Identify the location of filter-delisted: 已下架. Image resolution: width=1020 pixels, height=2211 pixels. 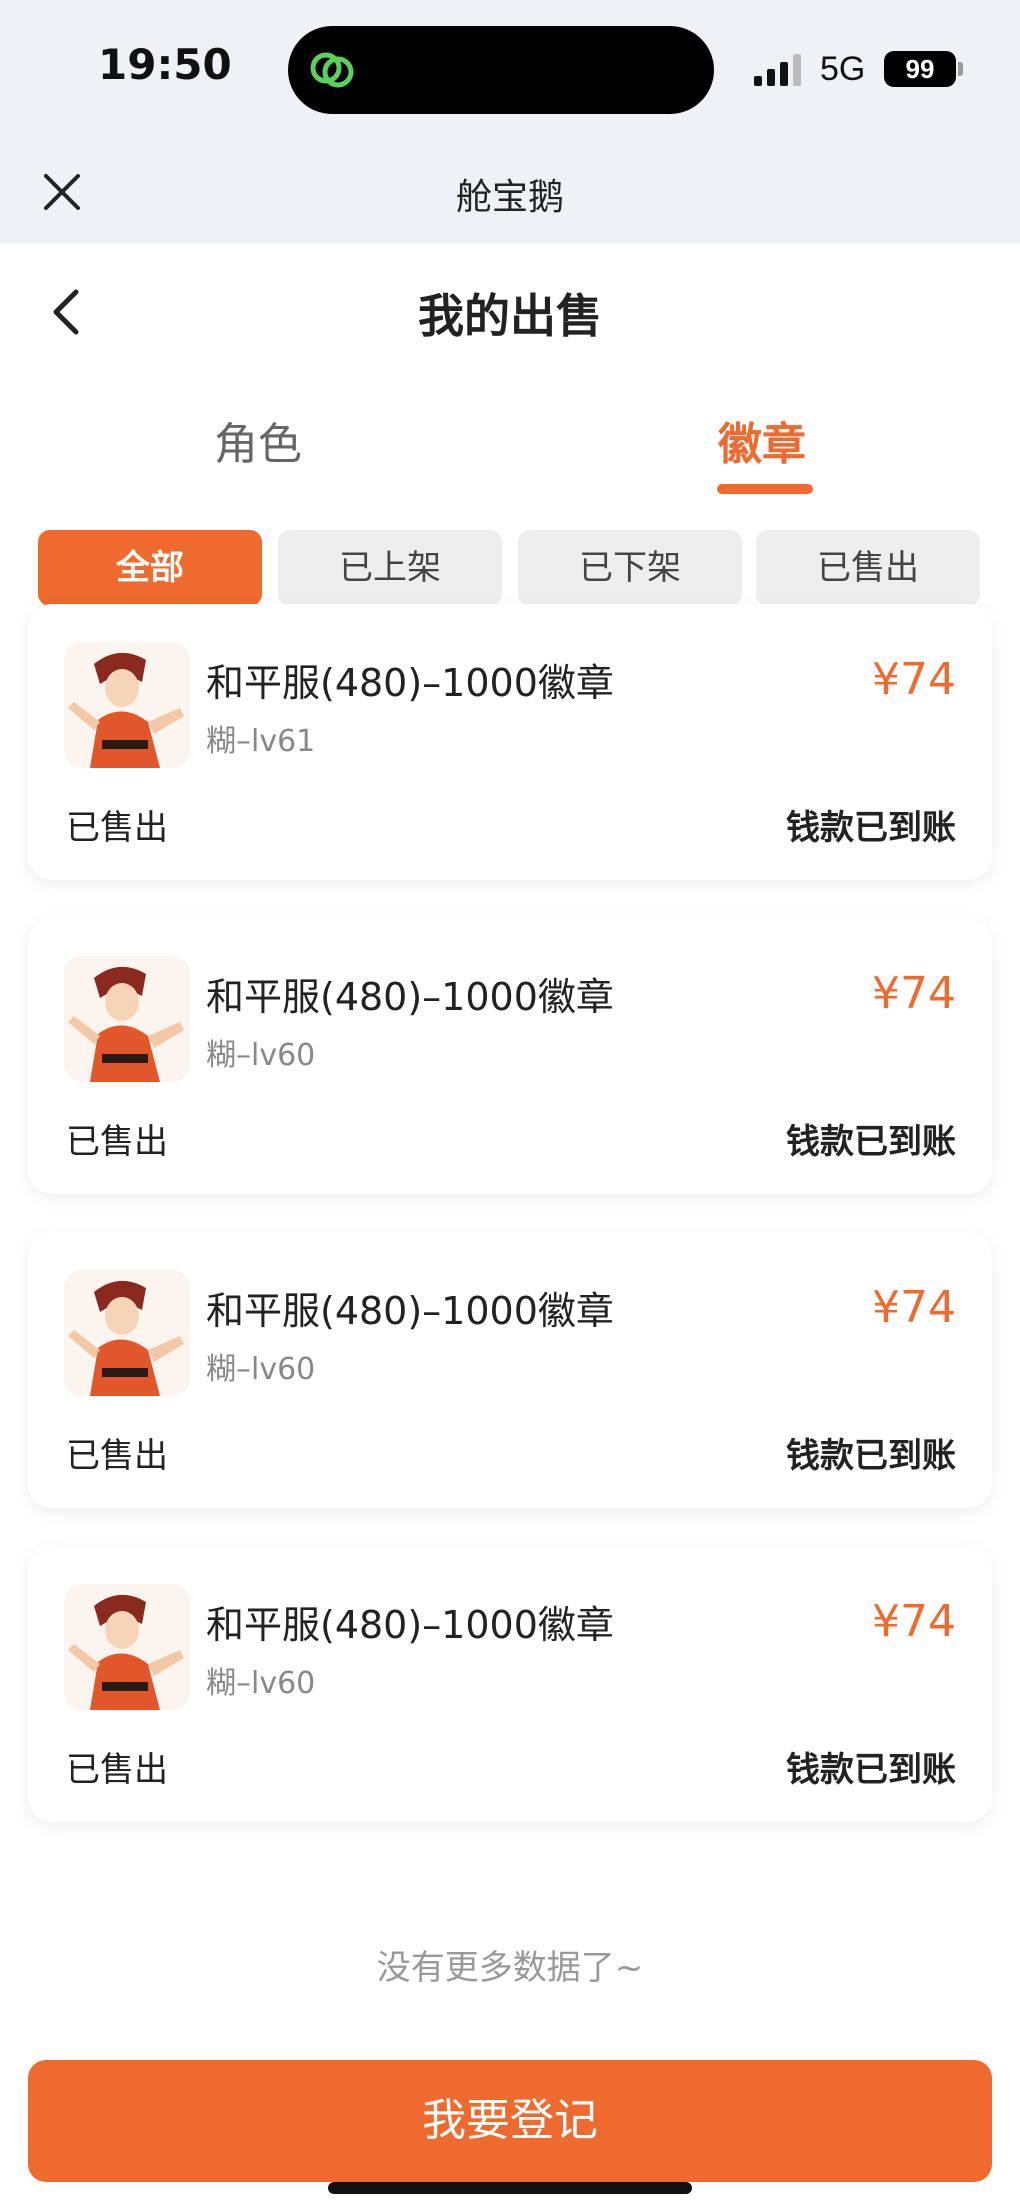
(630, 568).